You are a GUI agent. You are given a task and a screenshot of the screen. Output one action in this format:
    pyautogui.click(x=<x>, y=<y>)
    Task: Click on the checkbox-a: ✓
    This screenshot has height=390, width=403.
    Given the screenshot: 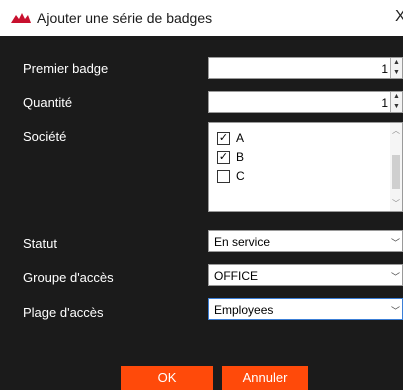 What is the action you would take?
    pyautogui.click(x=223, y=138)
    